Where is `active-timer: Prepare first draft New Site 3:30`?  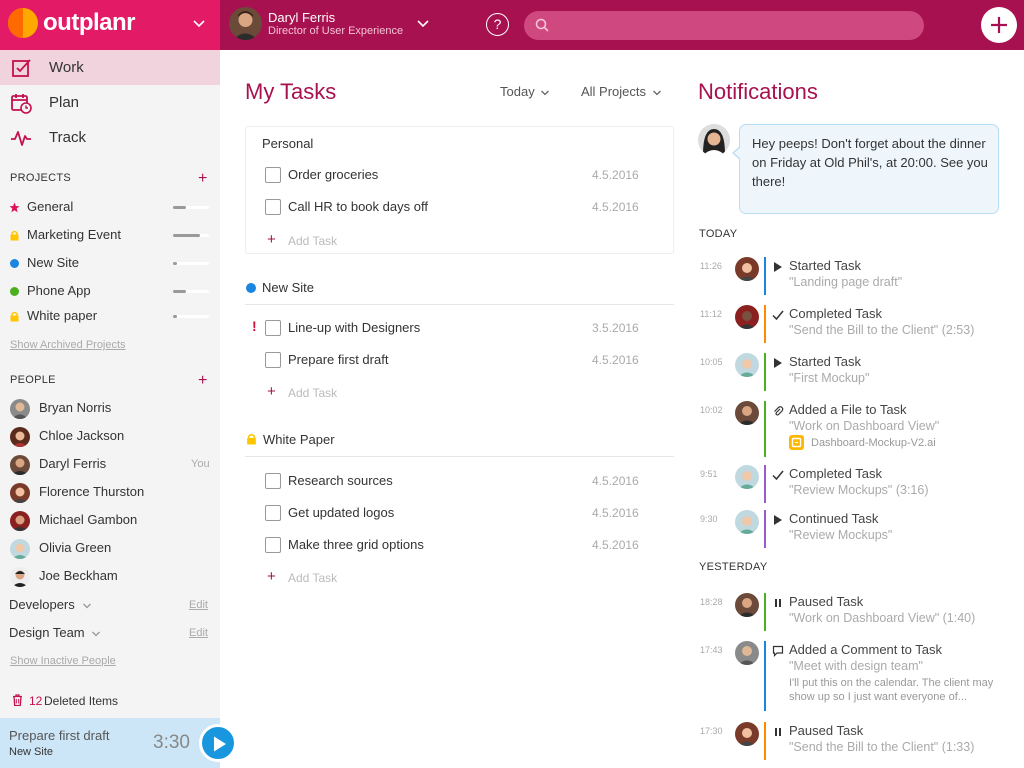 active-timer: Prepare first draft New Site 3:30 is located at coordinates (110, 743).